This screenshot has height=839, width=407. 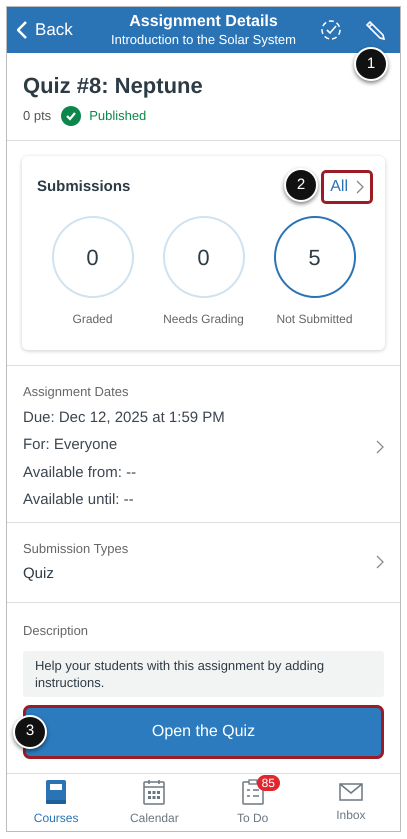 What do you see at coordinates (203, 22) in the screenshot?
I see `header-title: Assignment Details` at bounding box center [203, 22].